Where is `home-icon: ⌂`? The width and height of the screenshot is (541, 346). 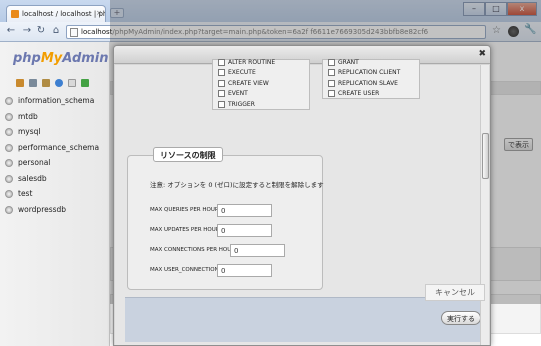
home-icon: ⌂ is located at coordinates (56, 30).